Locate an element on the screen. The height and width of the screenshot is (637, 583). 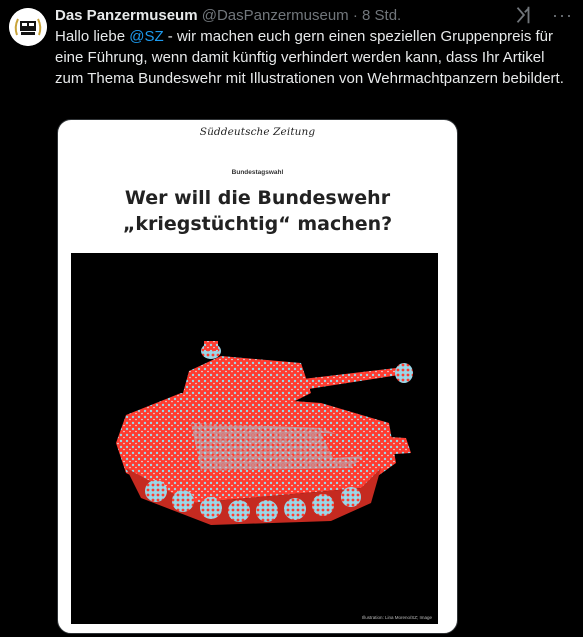
avatar is located at coordinates (28, 27).